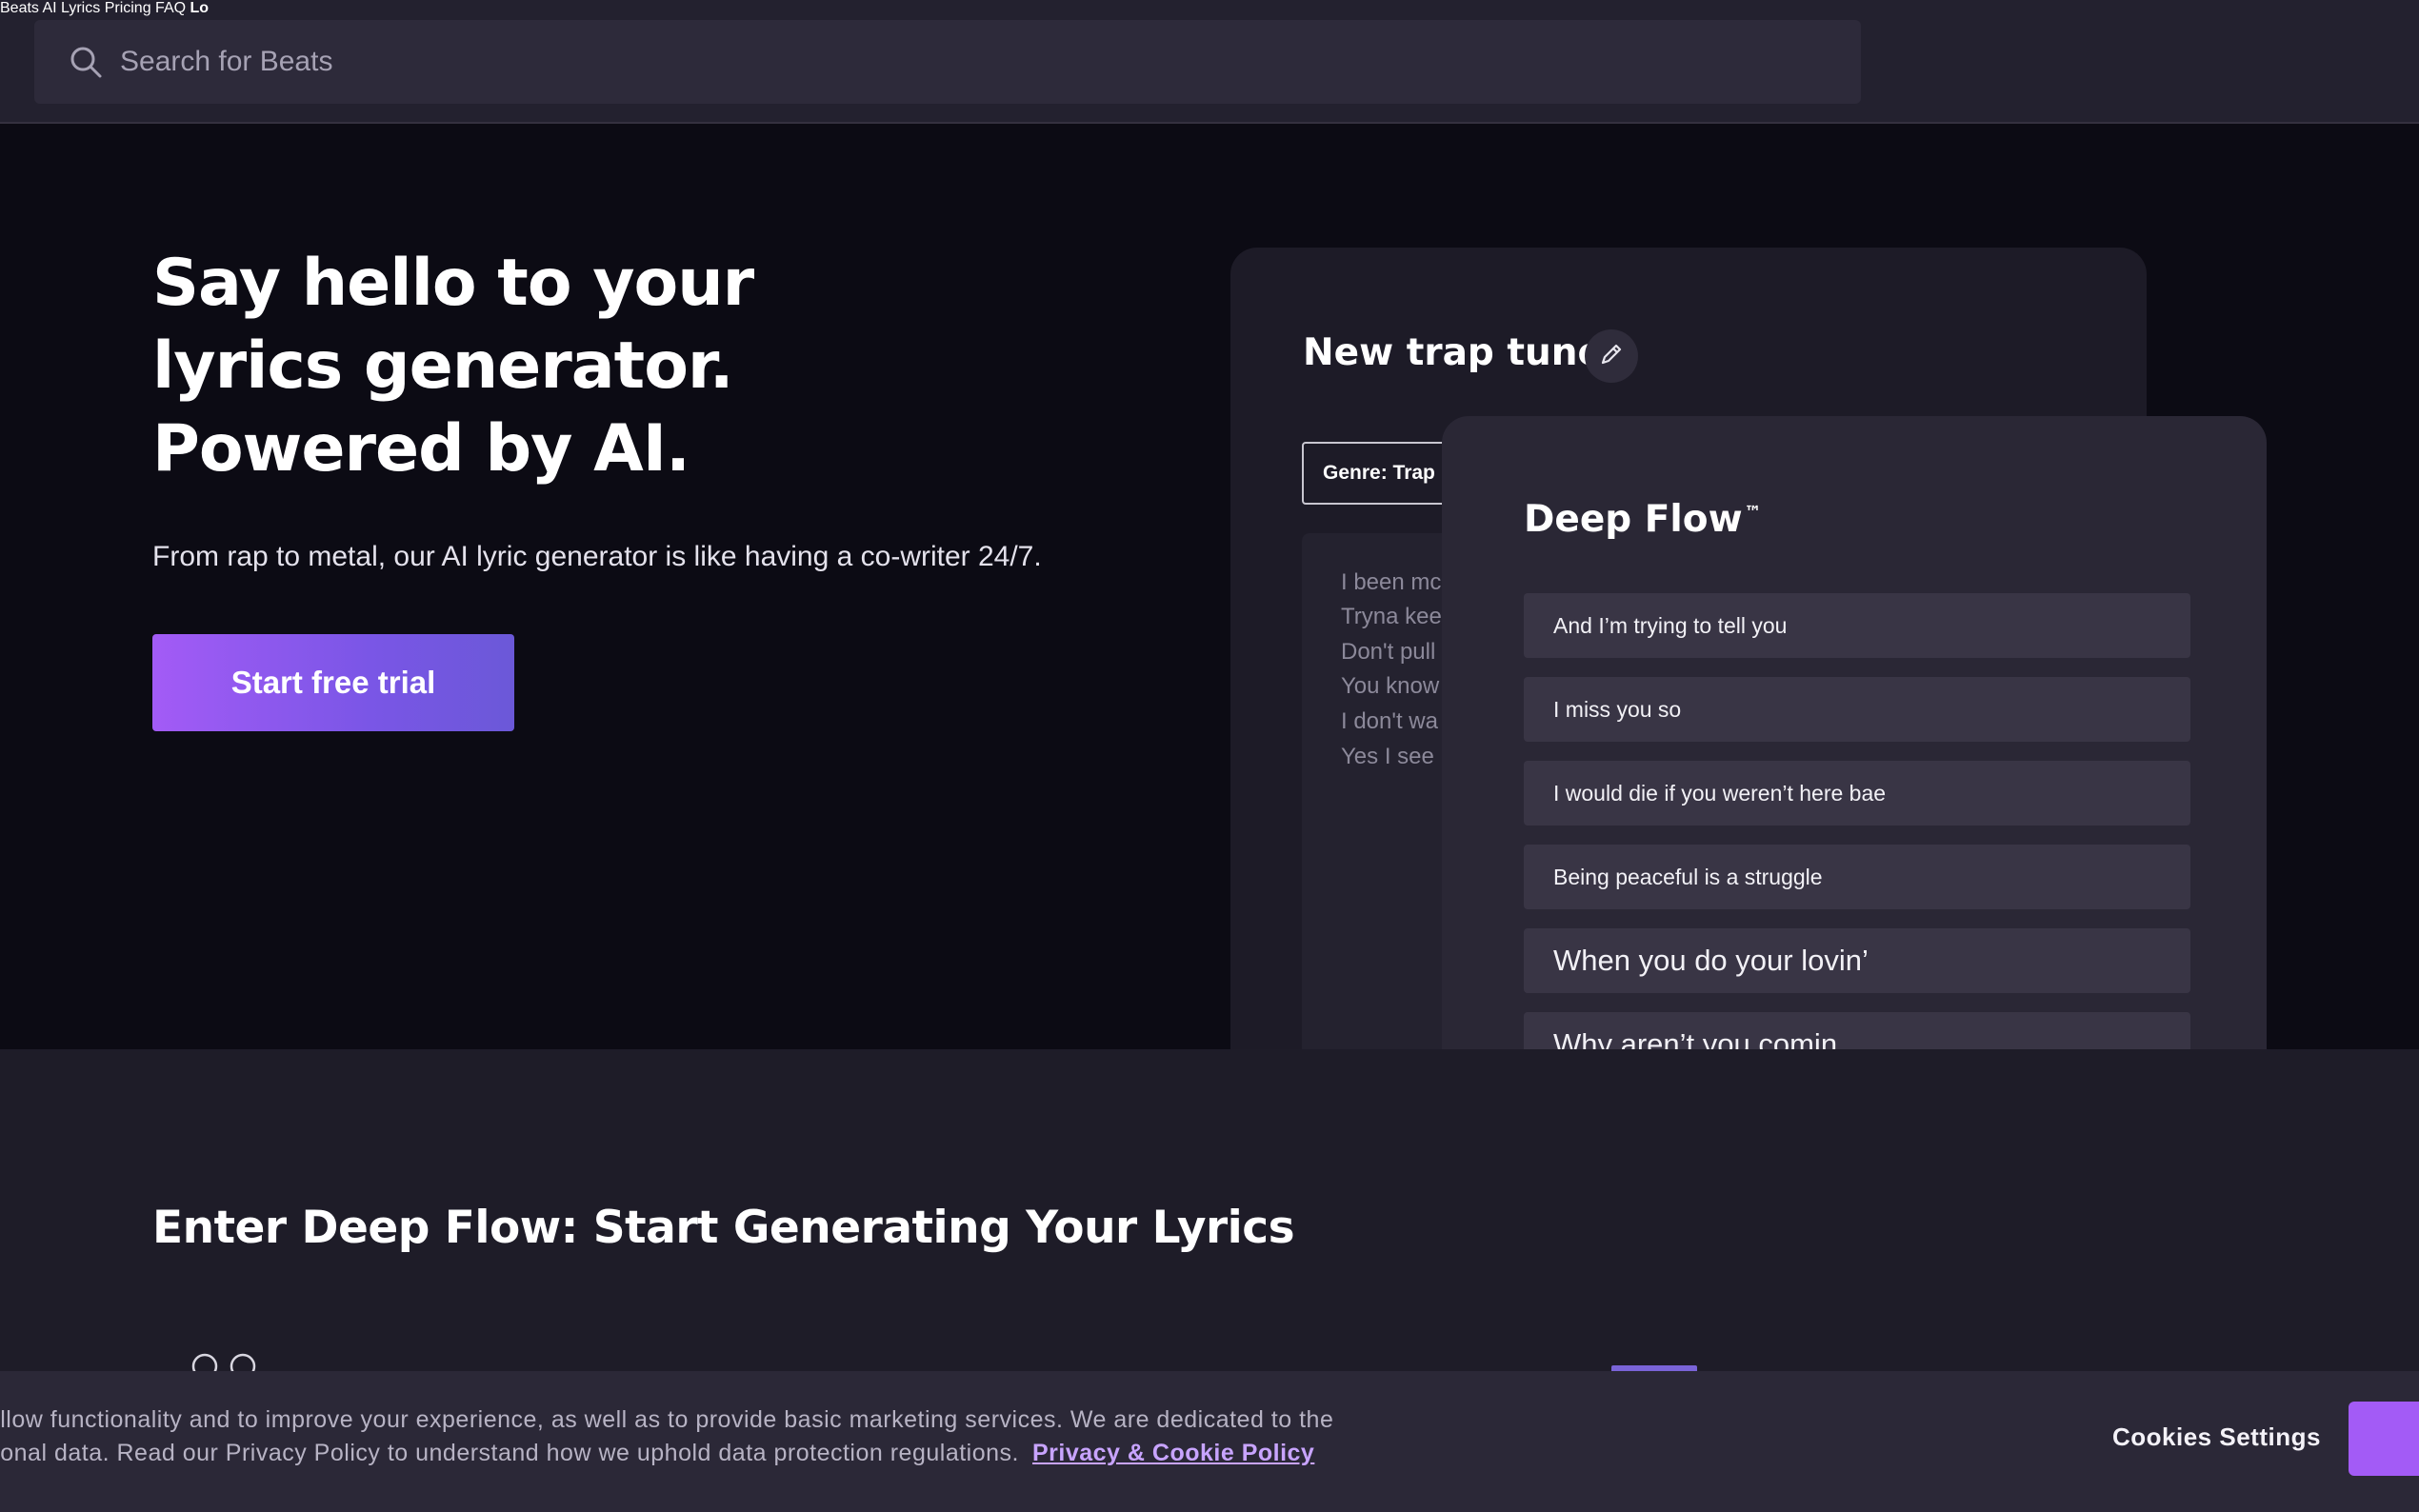 Image resolution: width=2419 pixels, height=1512 pixels. What do you see at coordinates (1753, 513) in the screenshot?
I see `trademark-symbol: ™` at bounding box center [1753, 513].